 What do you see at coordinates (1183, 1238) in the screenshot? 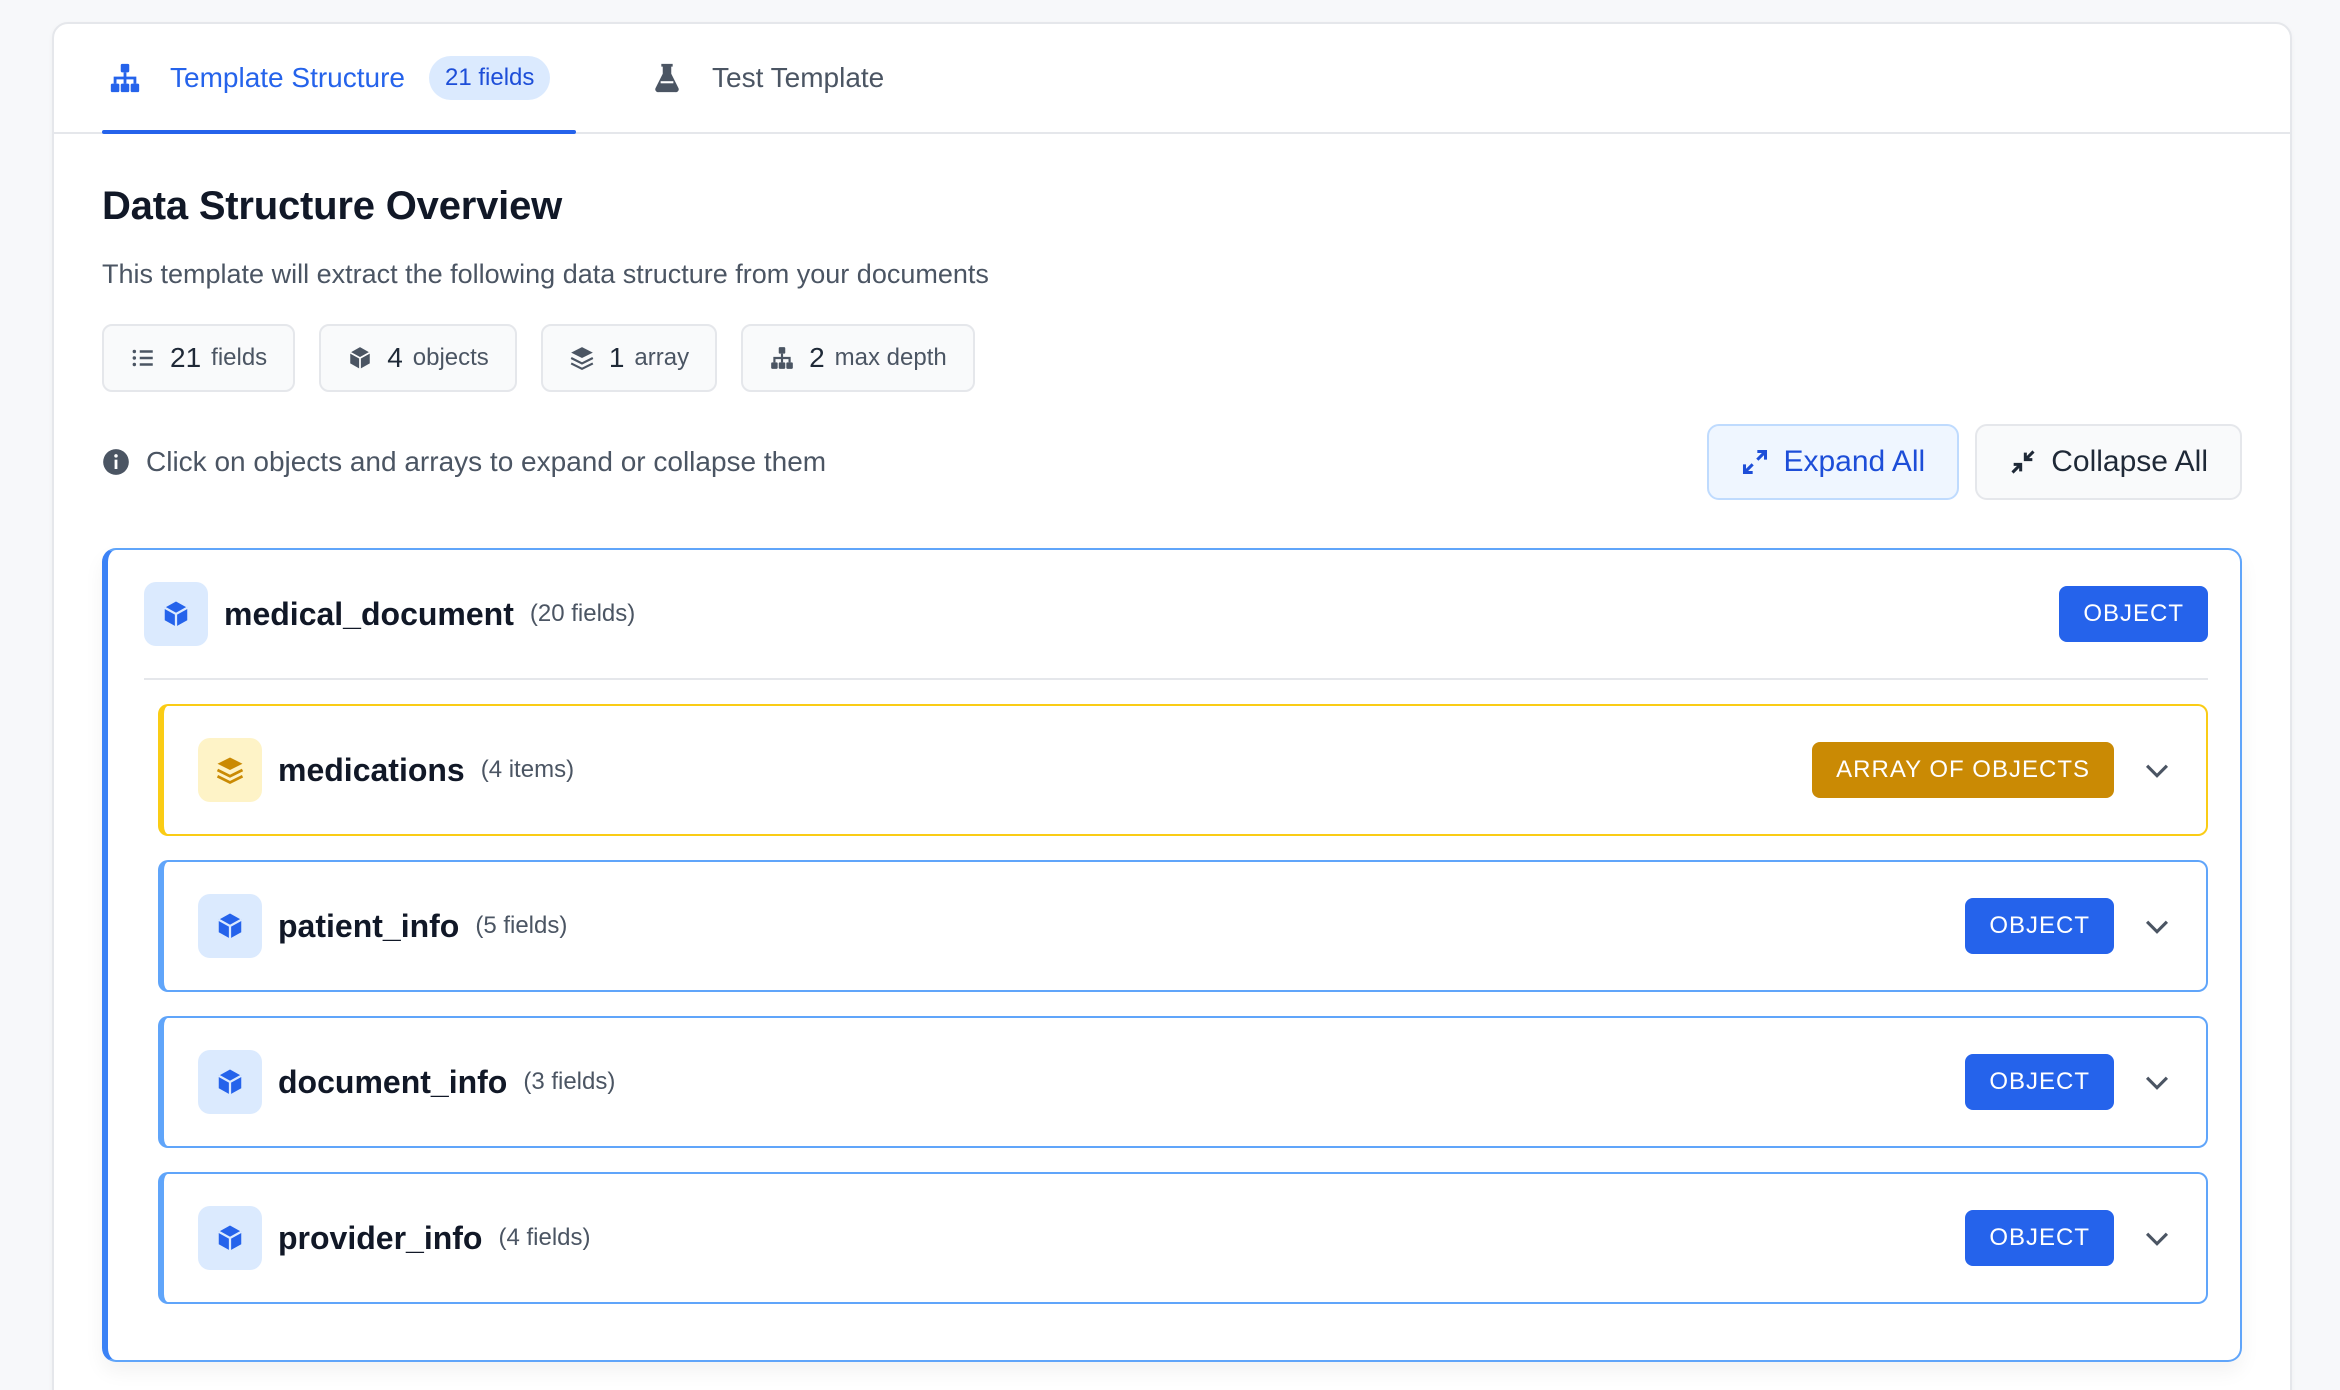
I see `tree-node-provider-info: provider_info (4 fields) OBJECT` at bounding box center [1183, 1238].